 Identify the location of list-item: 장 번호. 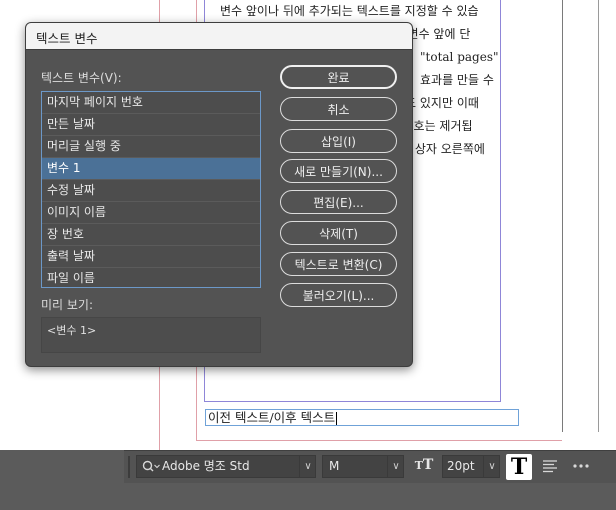
(151, 235).